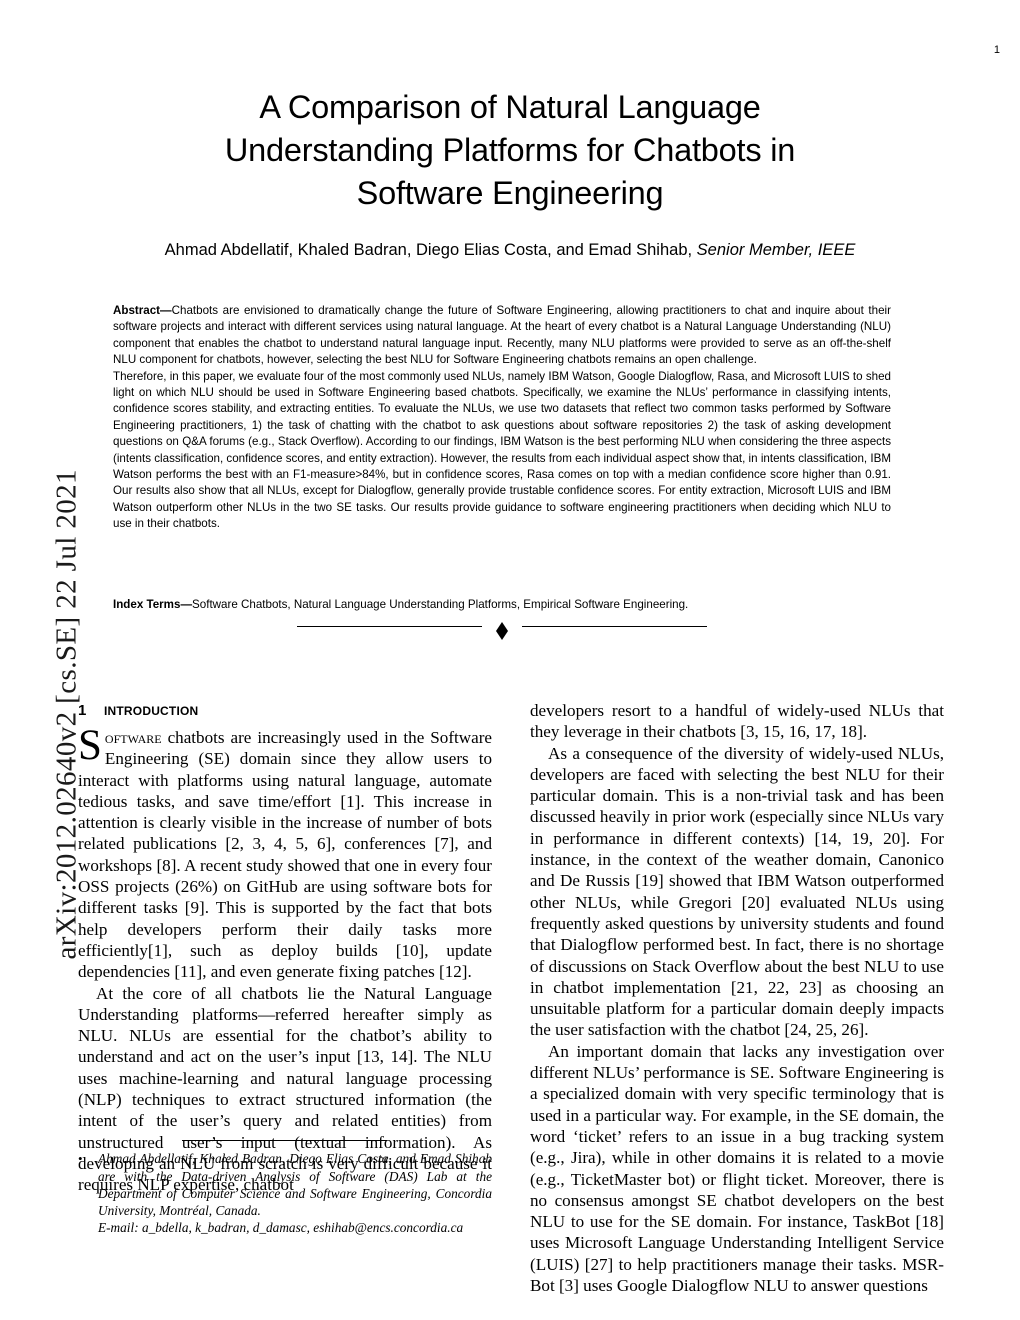 The width and height of the screenshot is (1020, 1320). What do you see at coordinates (82, 710) in the screenshot?
I see `section-number: 1` at bounding box center [82, 710].